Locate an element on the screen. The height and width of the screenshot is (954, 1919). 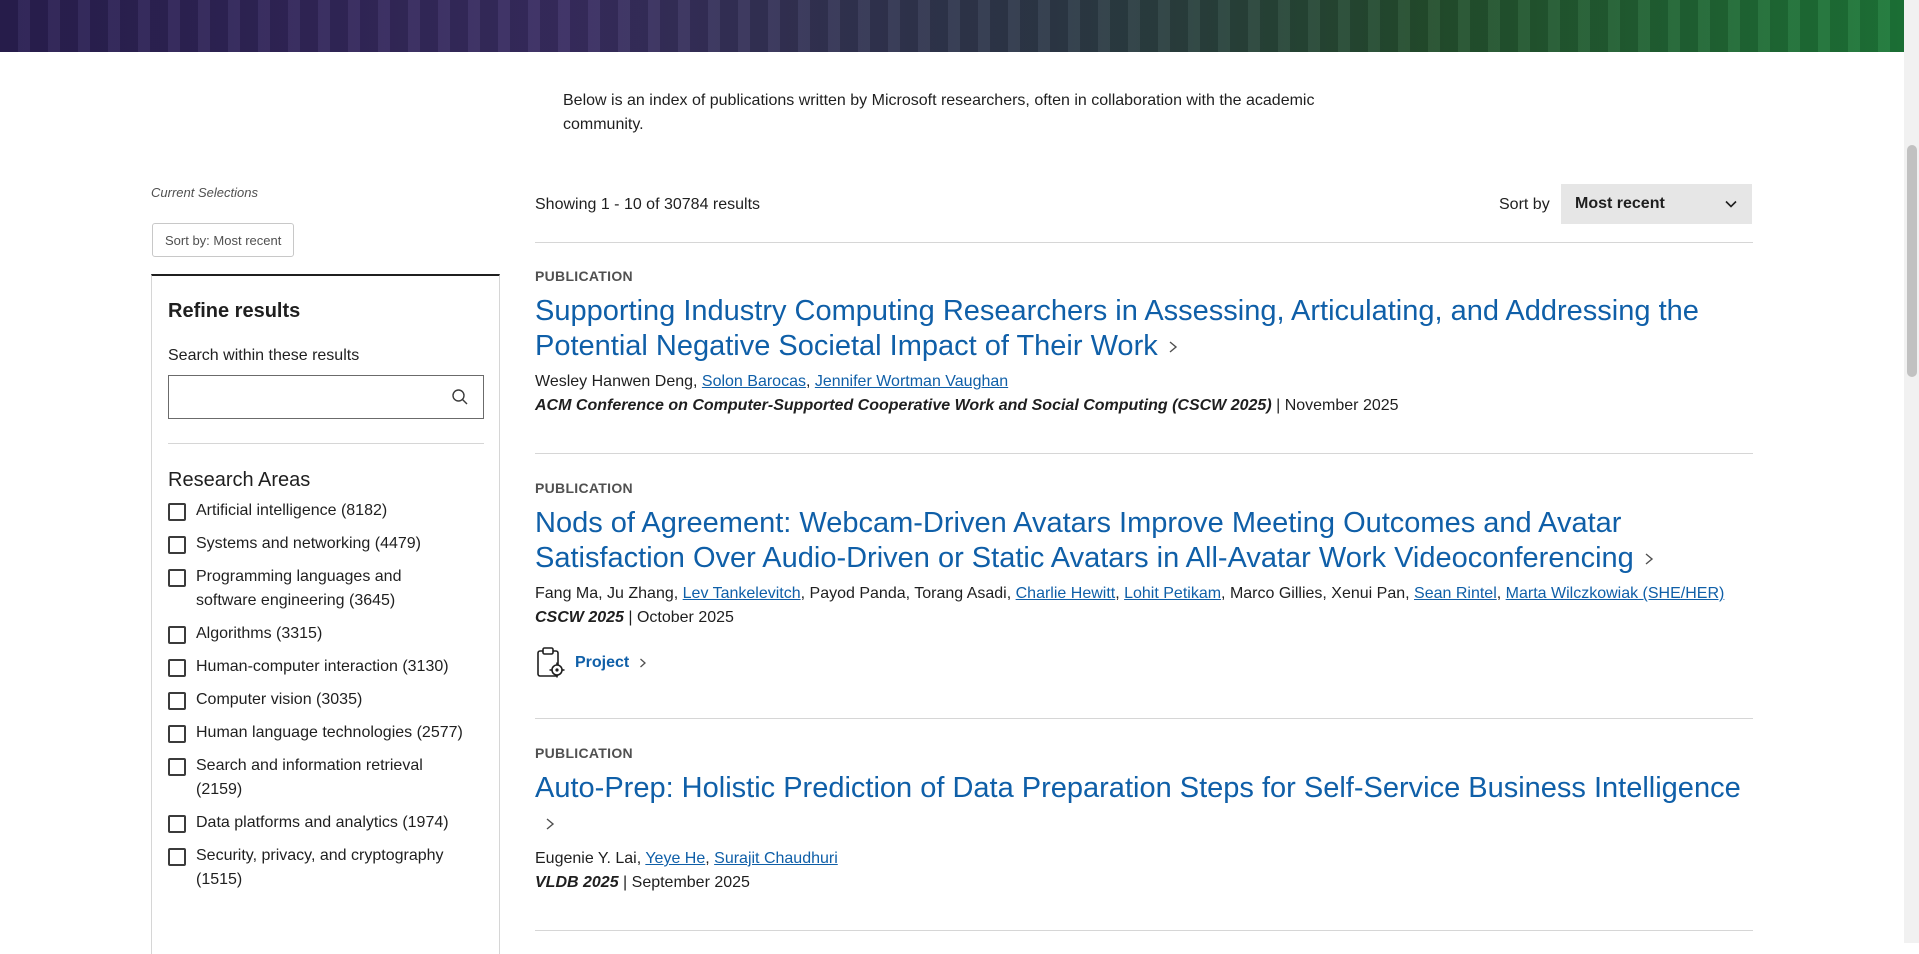
research-area-filter: Computer vision (3035) is located at coordinates (325, 701).